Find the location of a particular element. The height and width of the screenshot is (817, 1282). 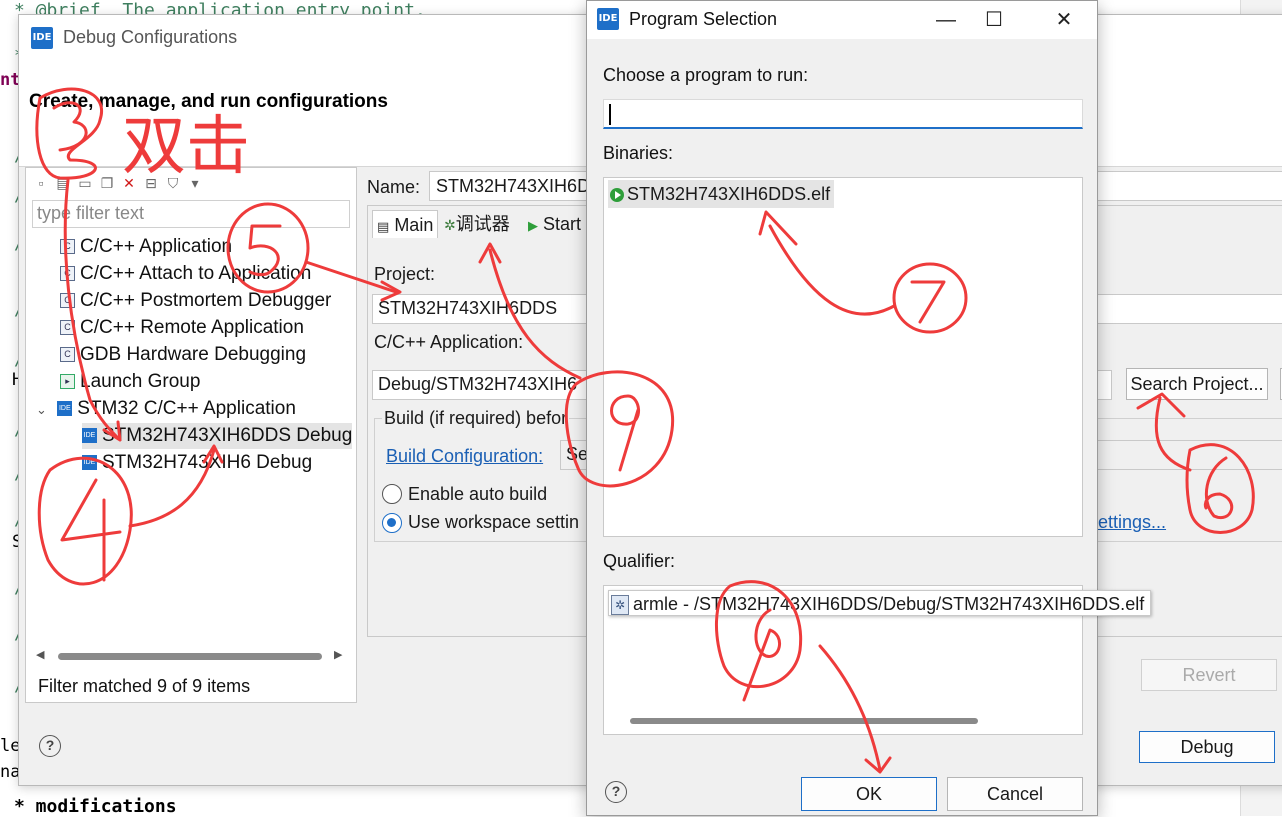

tree-item-launch-group: ▸ Launch Group is located at coordinates (130, 382).